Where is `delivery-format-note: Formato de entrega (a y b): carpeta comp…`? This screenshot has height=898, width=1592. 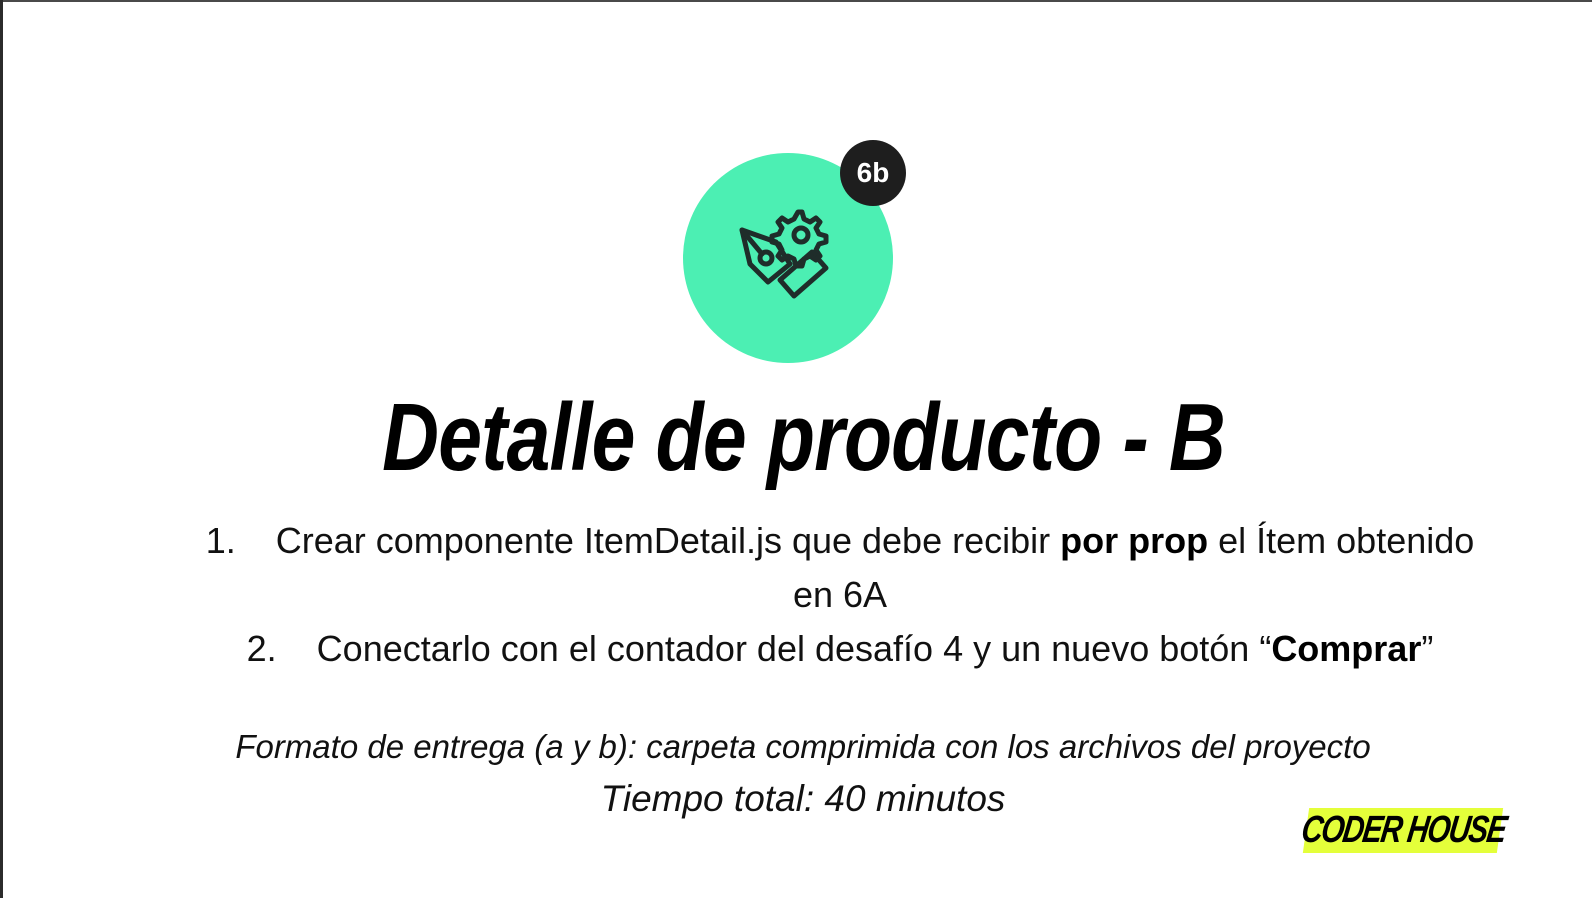
delivery-format-note: Formato de entrega (a y b): carpeta comp… is located at coordinates (803, 746).